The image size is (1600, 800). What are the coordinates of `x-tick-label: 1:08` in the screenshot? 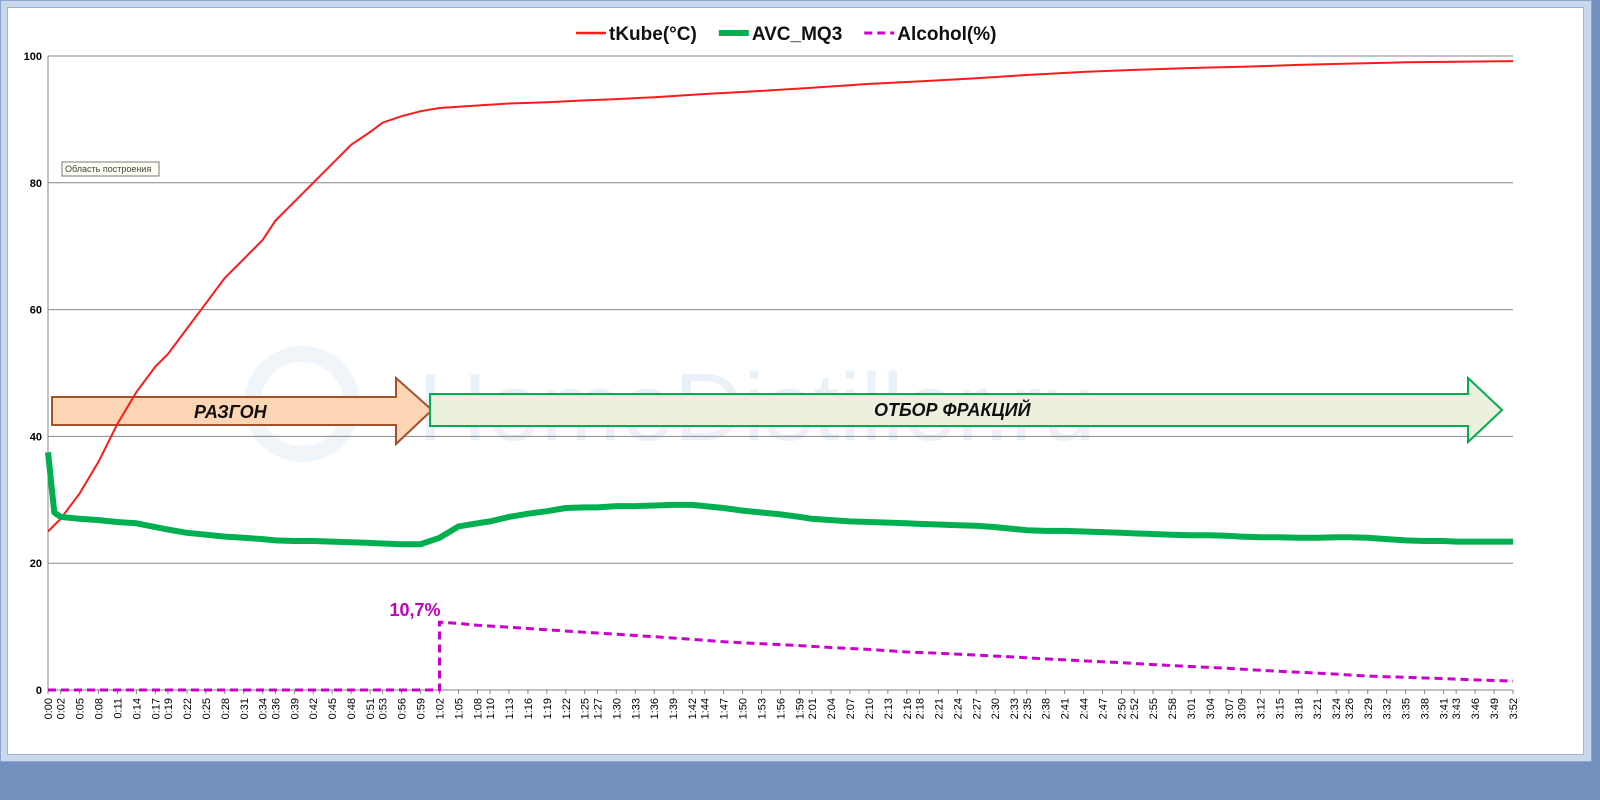 It's located at (478, 708).